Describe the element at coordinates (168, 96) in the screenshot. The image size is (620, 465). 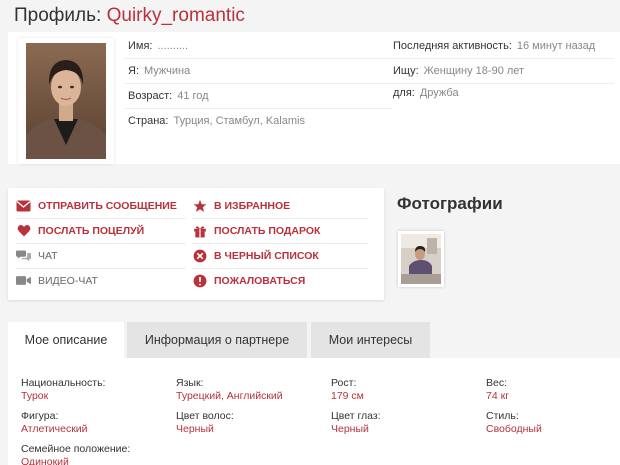
I see `field-age: Возраст: 41 год` at that location.